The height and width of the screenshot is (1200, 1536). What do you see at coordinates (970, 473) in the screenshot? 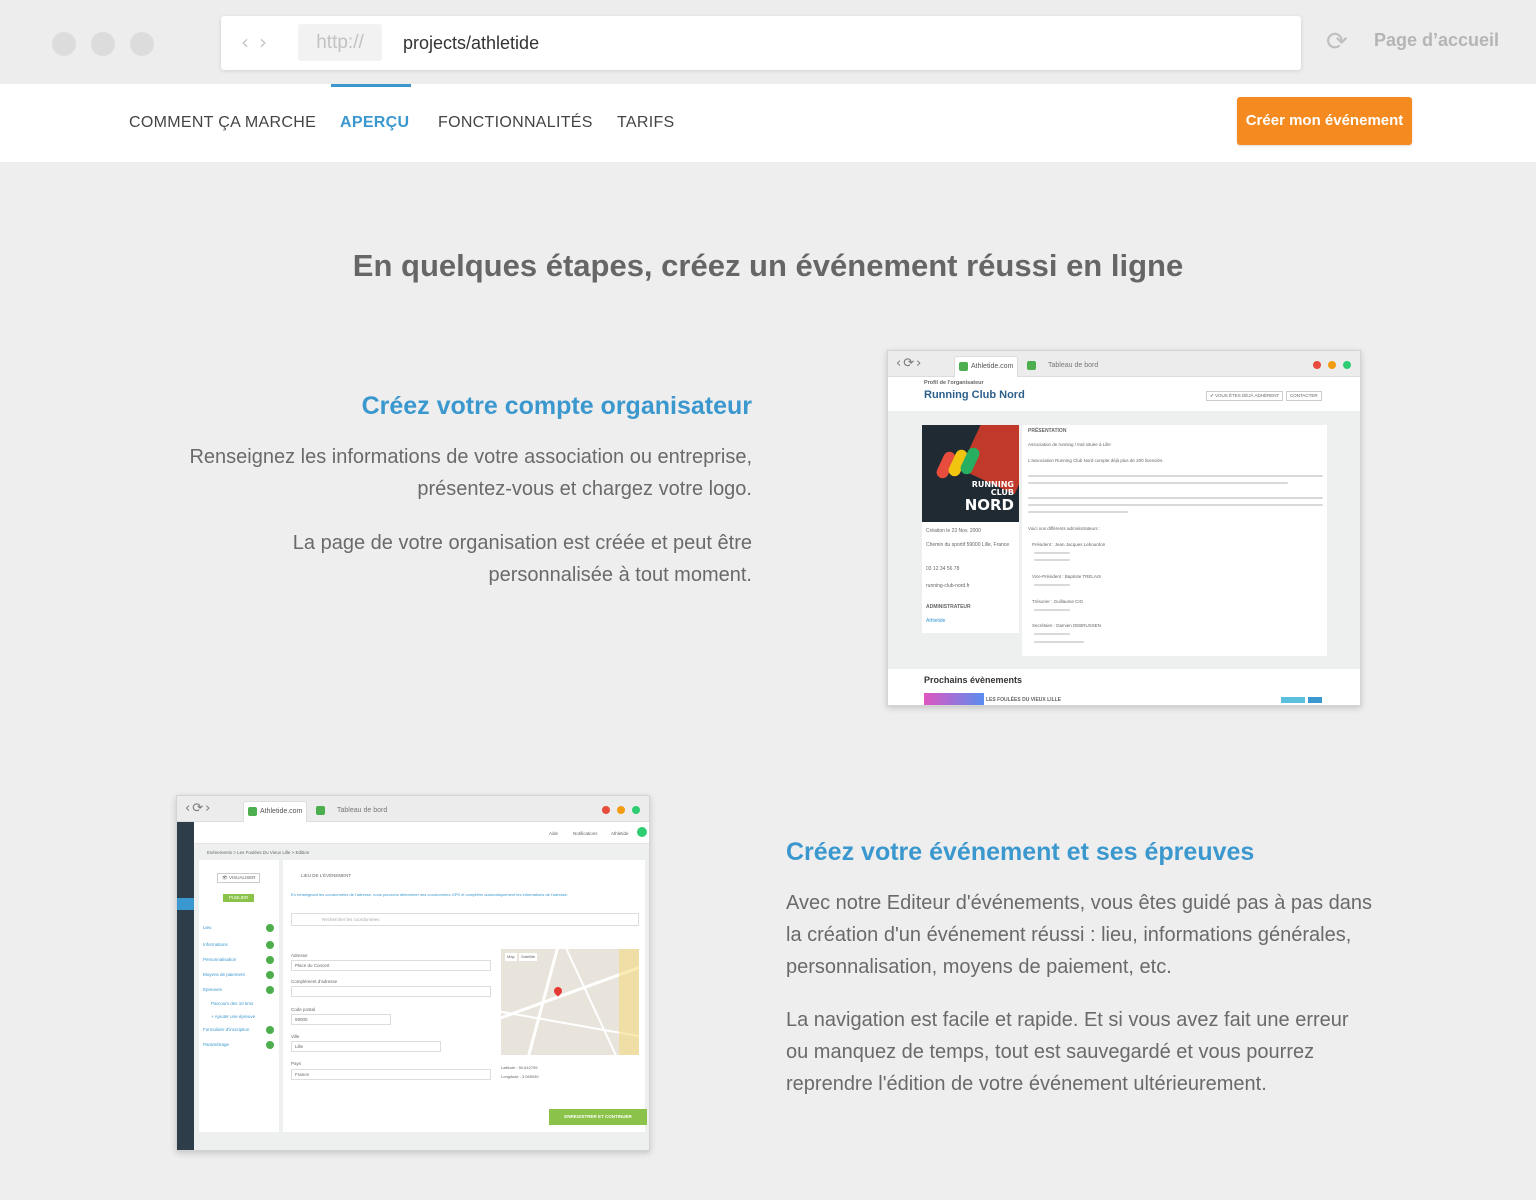
I see `running-club-logo: RUNNING CLUB NORD` at bounding box center [970, 473].